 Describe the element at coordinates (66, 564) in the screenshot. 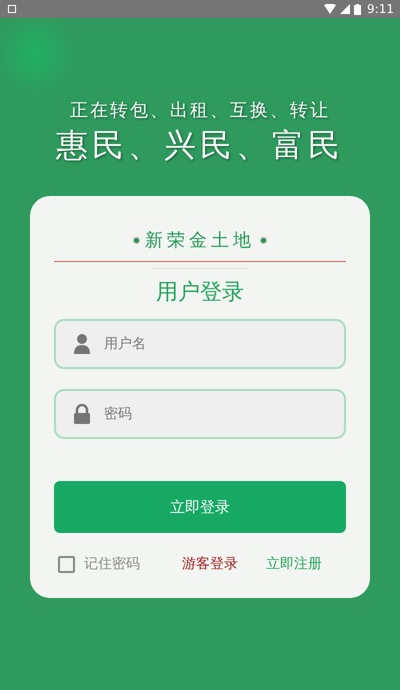

I see `remember-checkbox` at that location.